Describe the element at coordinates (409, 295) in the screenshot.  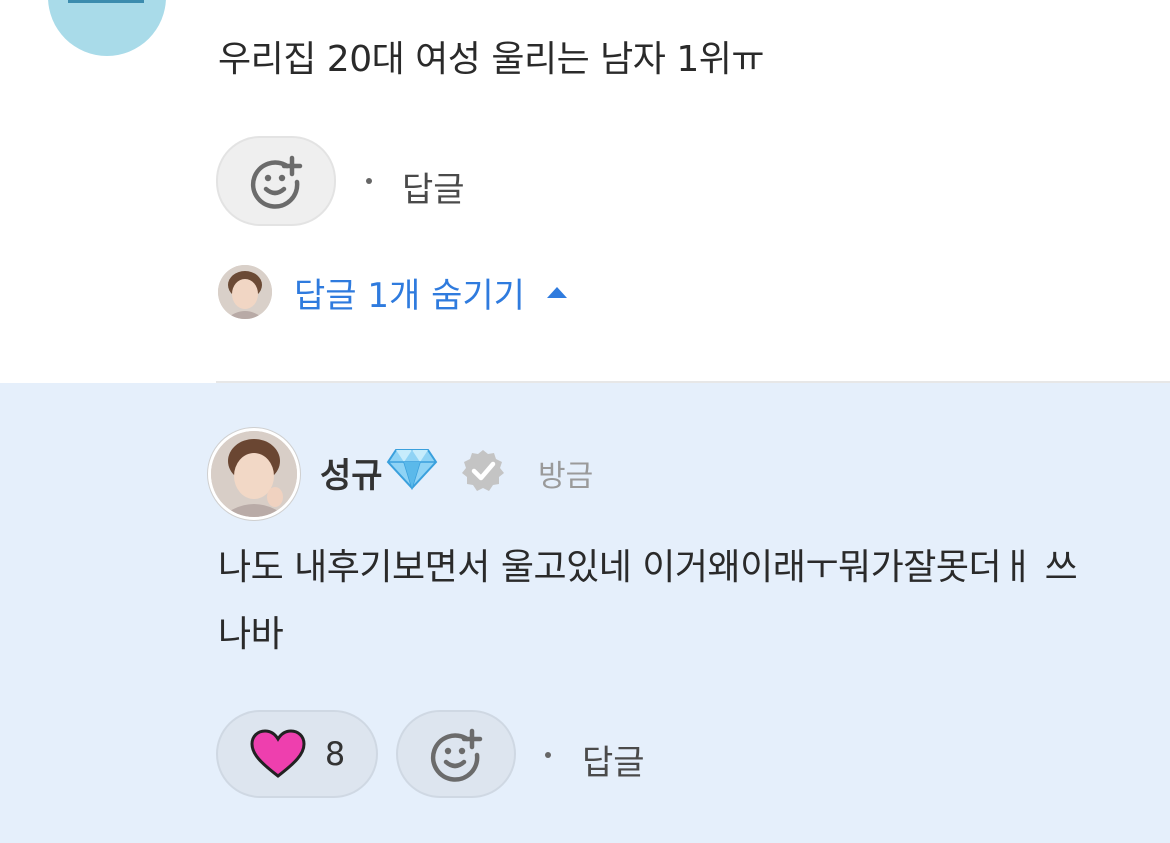
I see `hide-replies-label: 답글 1개 숨기기` at that location.